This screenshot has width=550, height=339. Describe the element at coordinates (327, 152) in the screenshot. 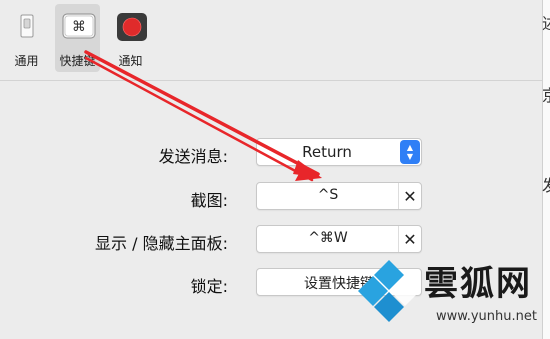

I see `send-message-value: Return` at that location.